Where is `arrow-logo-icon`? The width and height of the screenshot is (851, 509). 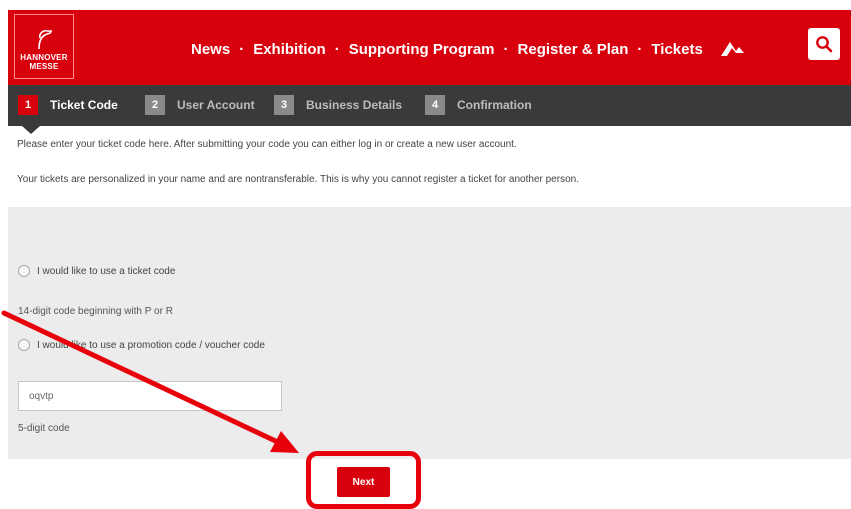 arrow-logo-icon is located at coordinates (732, 49).